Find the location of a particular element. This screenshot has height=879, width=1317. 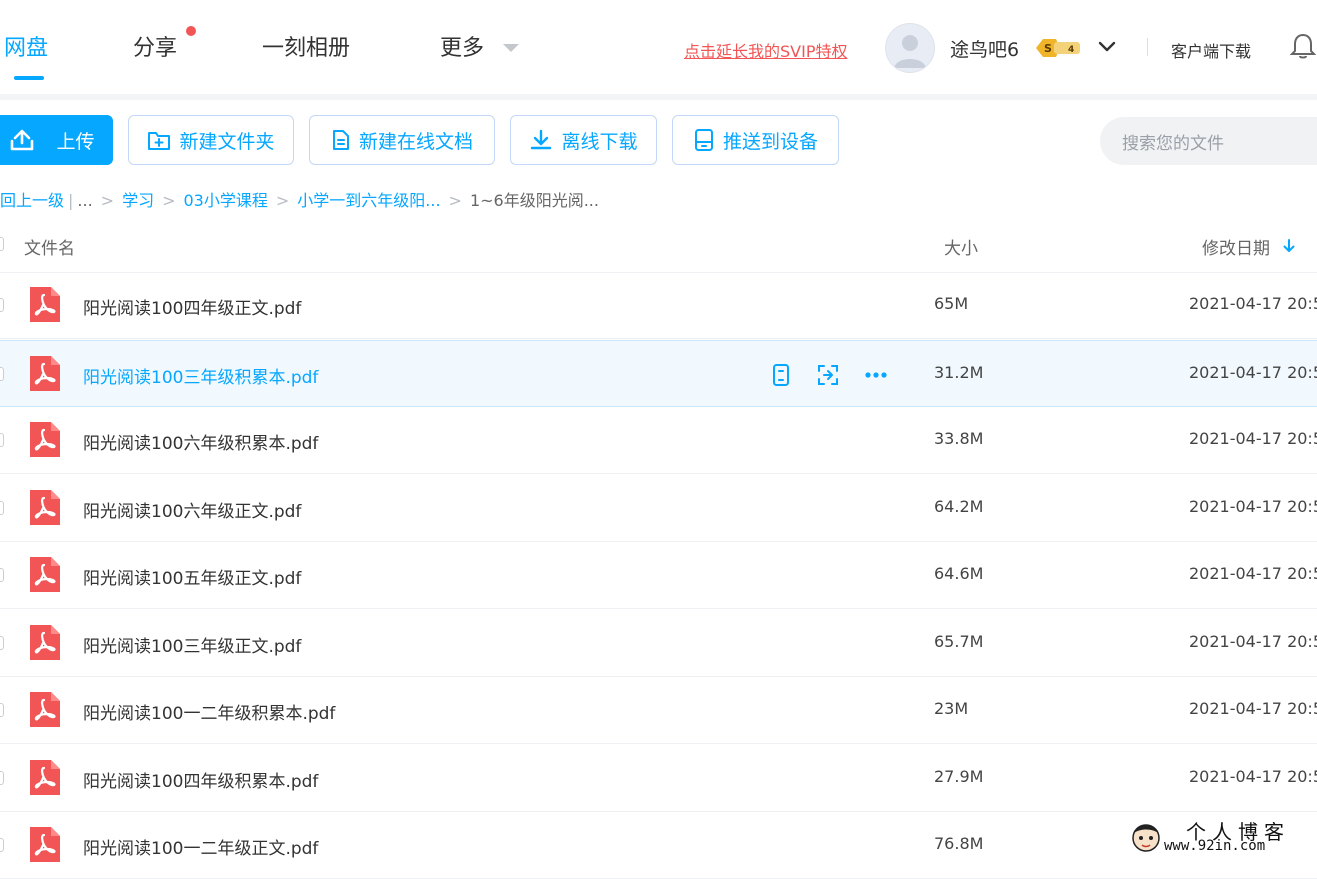

document-icon is located at coordinates (340, 140).